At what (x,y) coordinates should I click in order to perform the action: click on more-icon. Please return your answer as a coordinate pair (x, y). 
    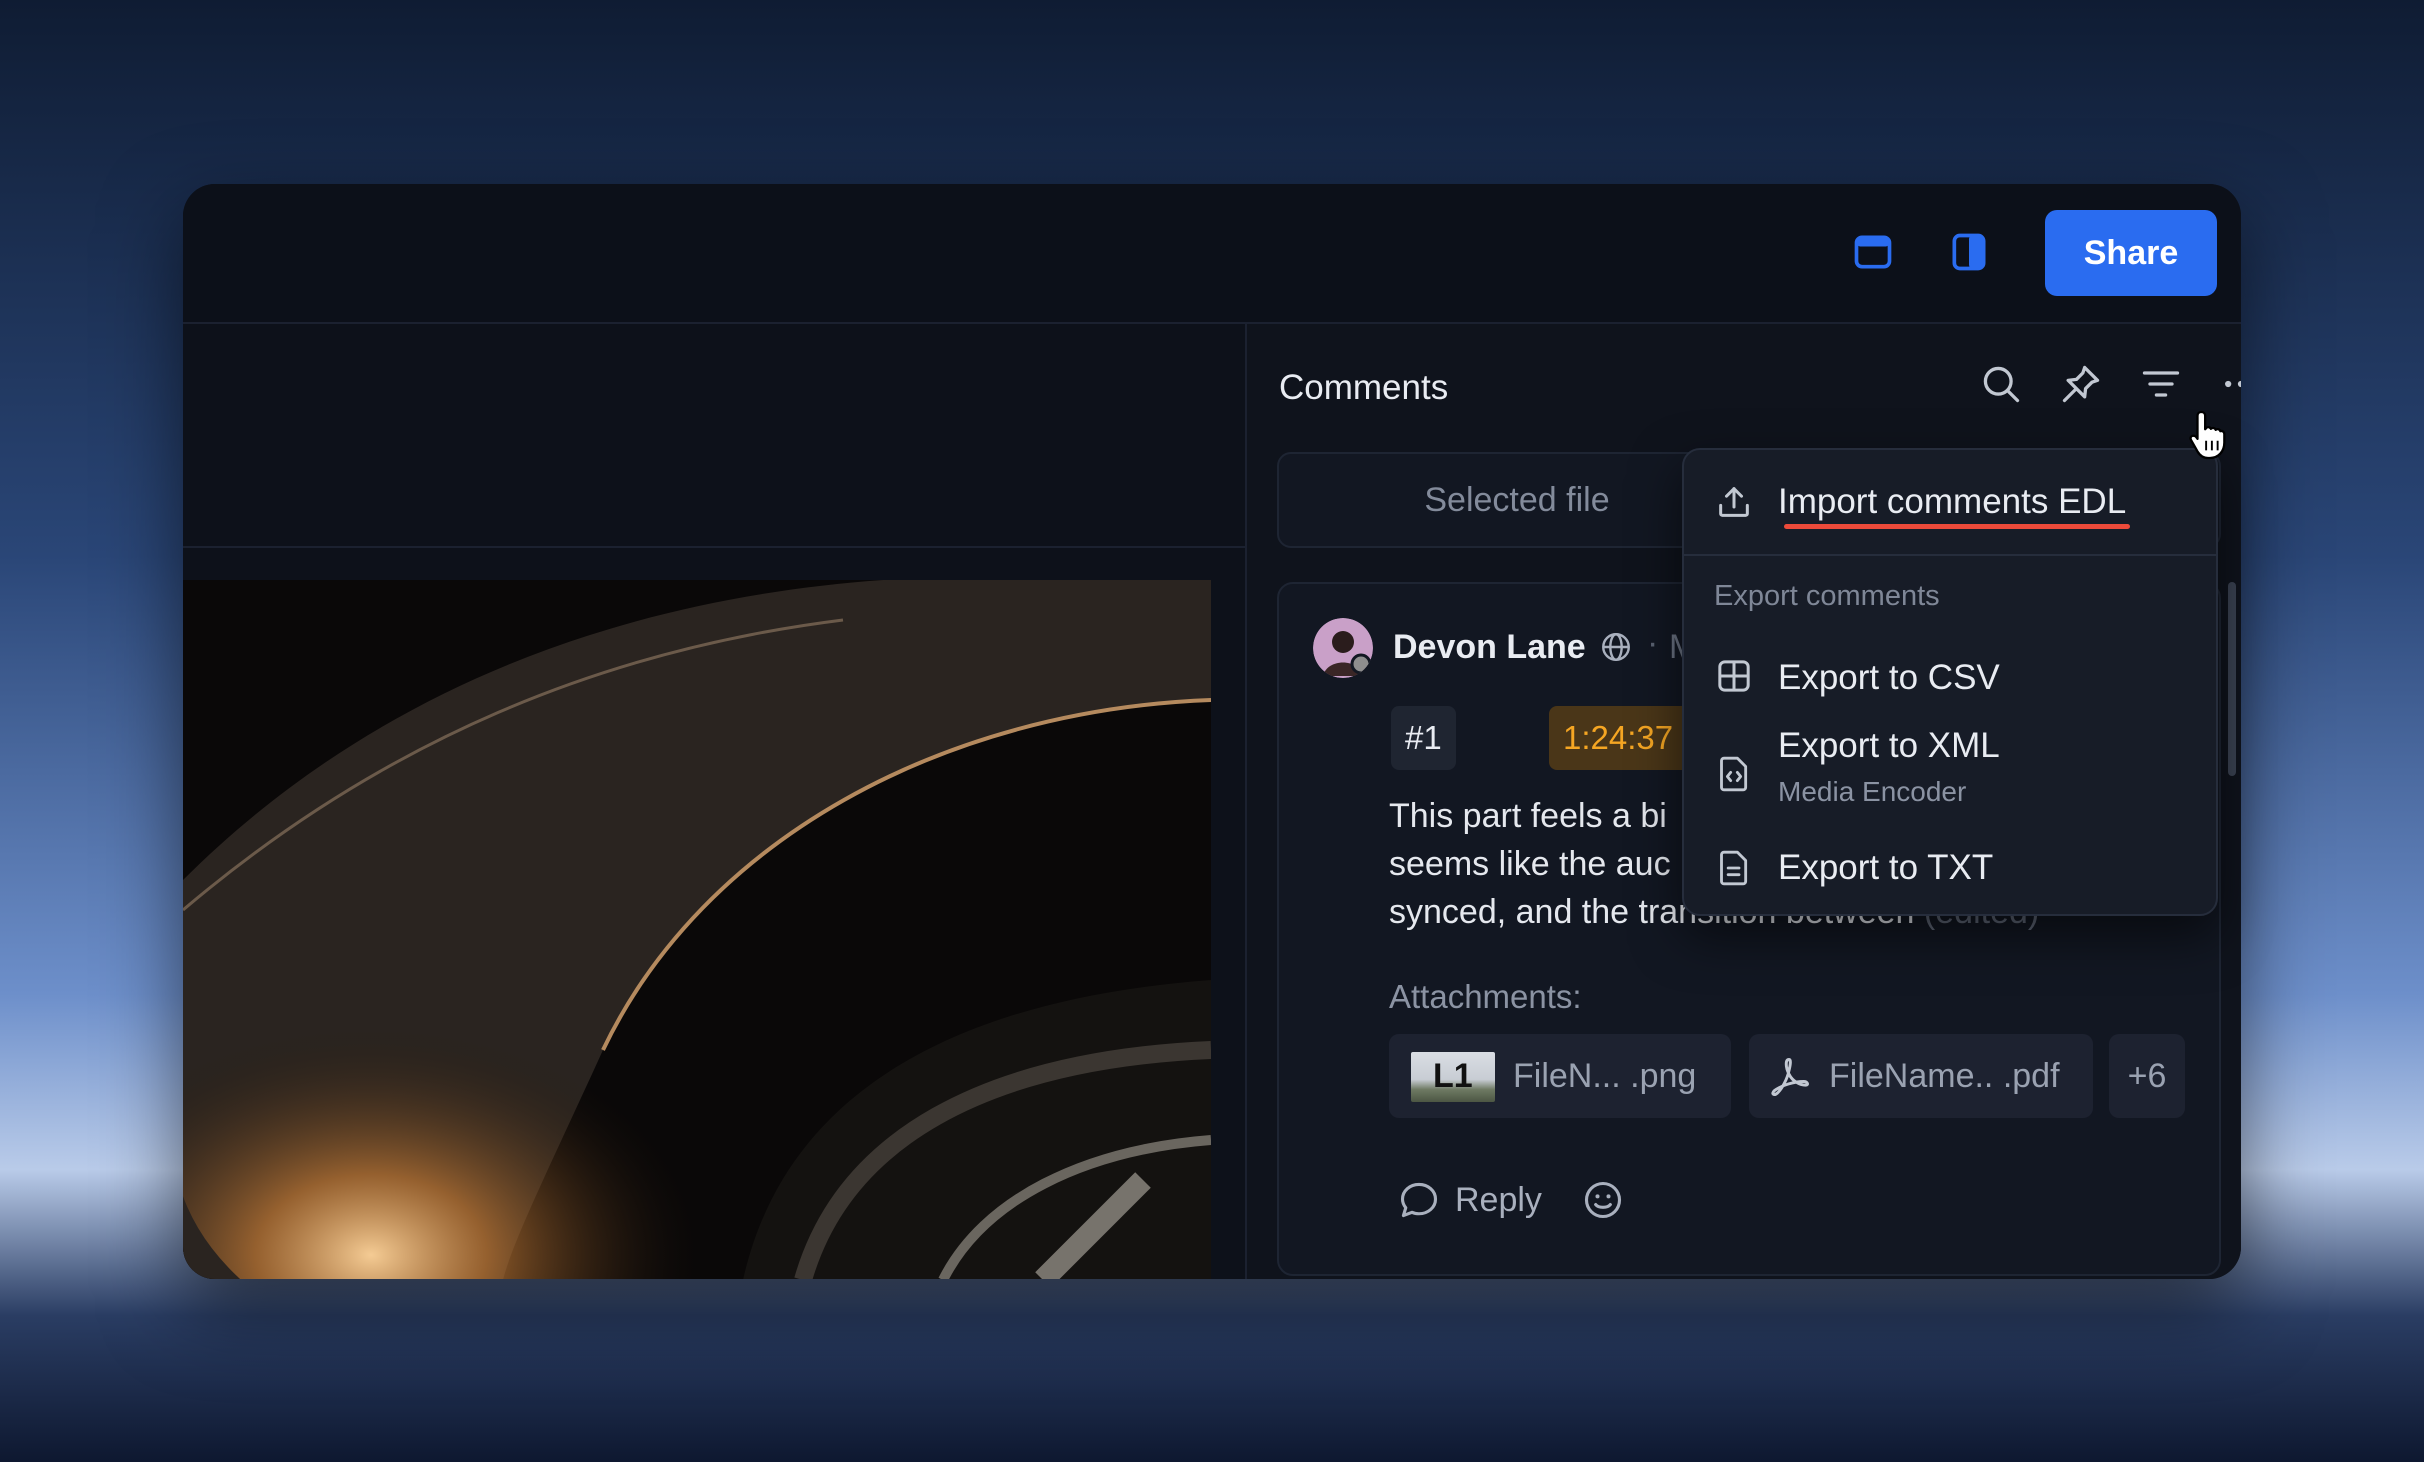
    Looking at the image, I should click on (2230, 384).